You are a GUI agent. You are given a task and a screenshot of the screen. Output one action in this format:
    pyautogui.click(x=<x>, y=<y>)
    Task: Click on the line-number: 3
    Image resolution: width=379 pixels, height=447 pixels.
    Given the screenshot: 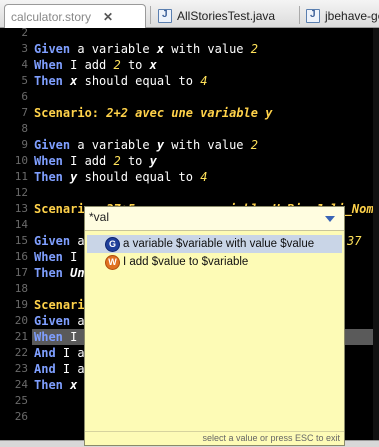 What is the action you would take?
    pyautogui.click(x=24, y=48)
    